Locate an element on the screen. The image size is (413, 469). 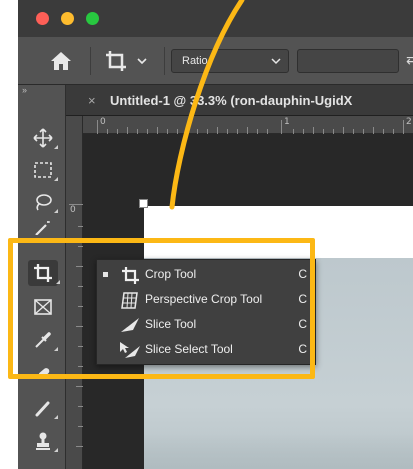
home-icon is located at coordinates (61, 61).